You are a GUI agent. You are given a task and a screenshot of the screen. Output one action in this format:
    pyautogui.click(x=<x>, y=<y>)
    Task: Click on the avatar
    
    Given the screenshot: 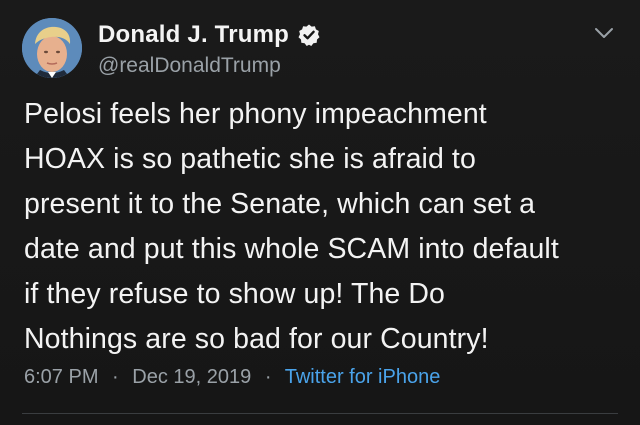 What is the action you would take?
    pyautogui.click(x=52, y=48)
    